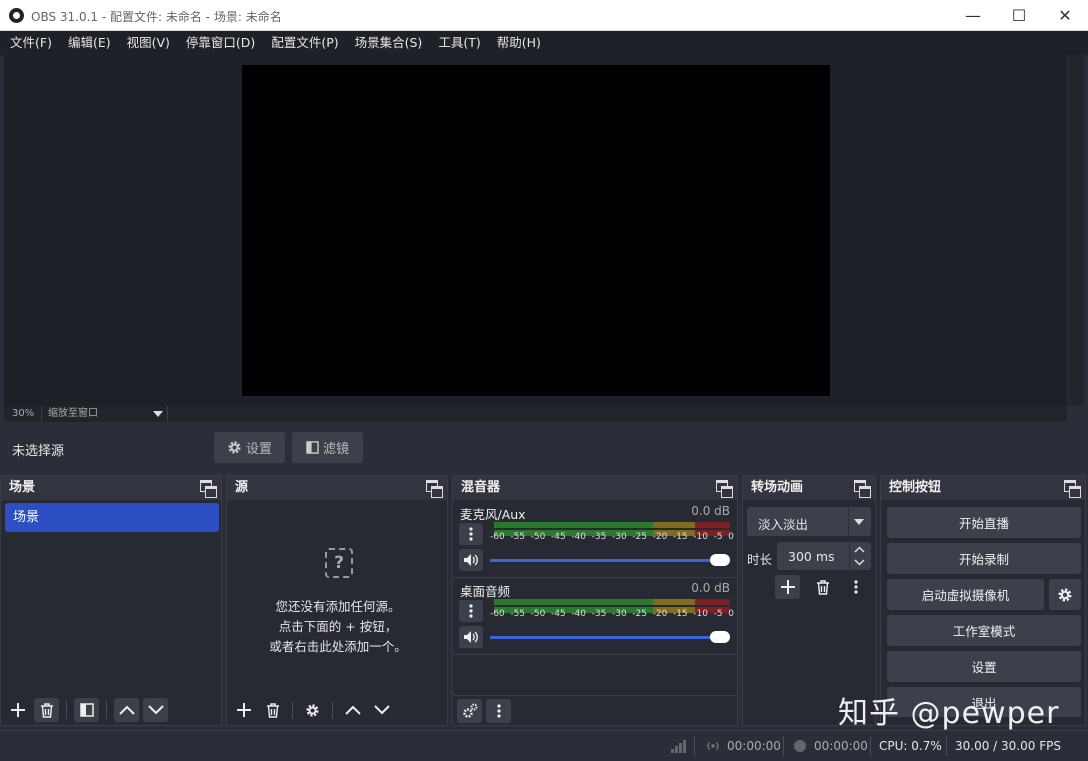 The height and width of the screenshot is (761, 1088). I want to click on start-virtual-camera-button: 启动虚拟摄像机, so click(965, 594).